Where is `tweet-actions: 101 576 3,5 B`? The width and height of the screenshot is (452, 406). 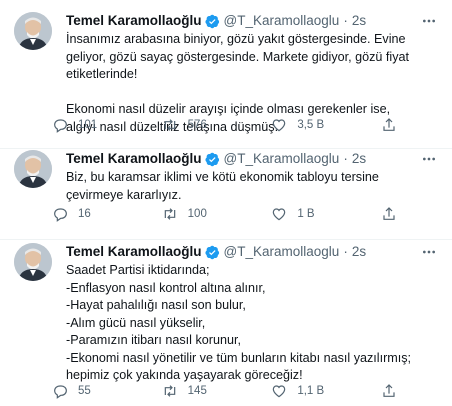 tweet-actions: 101 576 3,5 B is located at coordinates (224, 125).